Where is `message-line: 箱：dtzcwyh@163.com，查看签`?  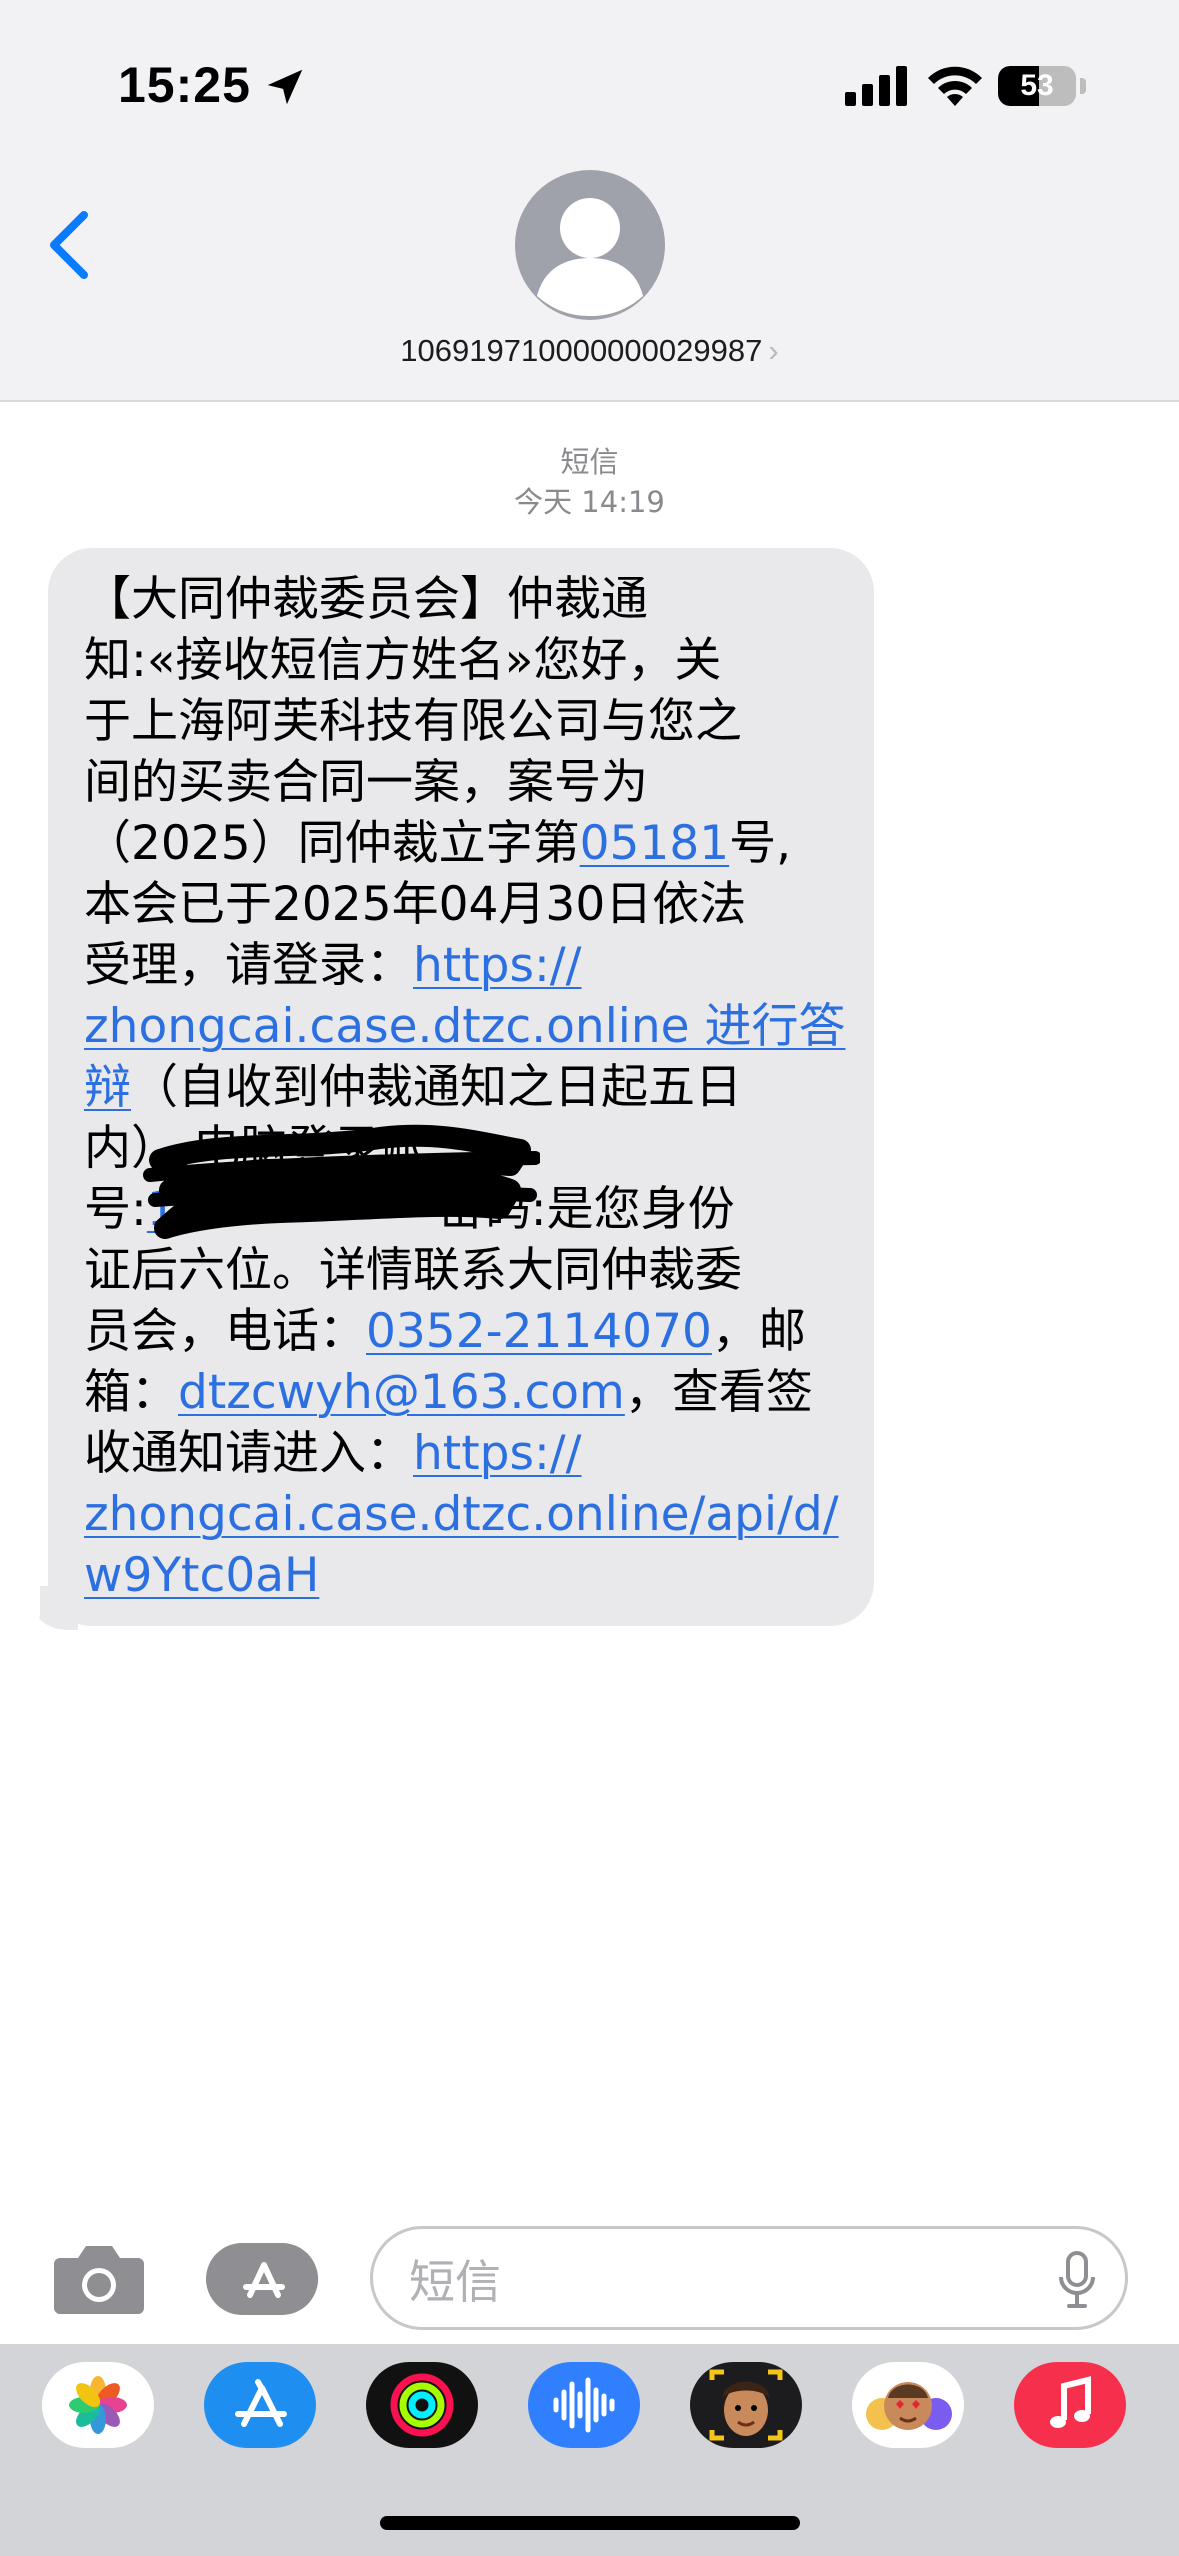
message-line: 箱：dtzcwyh@163.com，查看签 is located at coordinates (469, 1392).